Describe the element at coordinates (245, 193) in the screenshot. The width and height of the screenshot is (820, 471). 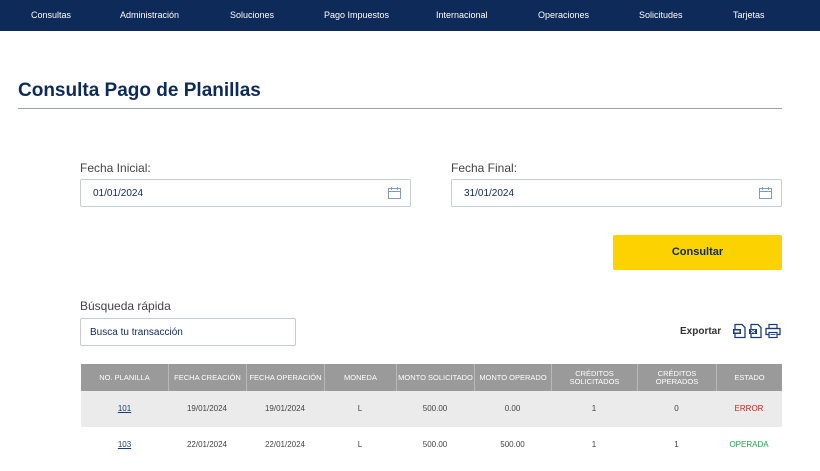
I see `start-date-input: 01/01/2024` at that location.